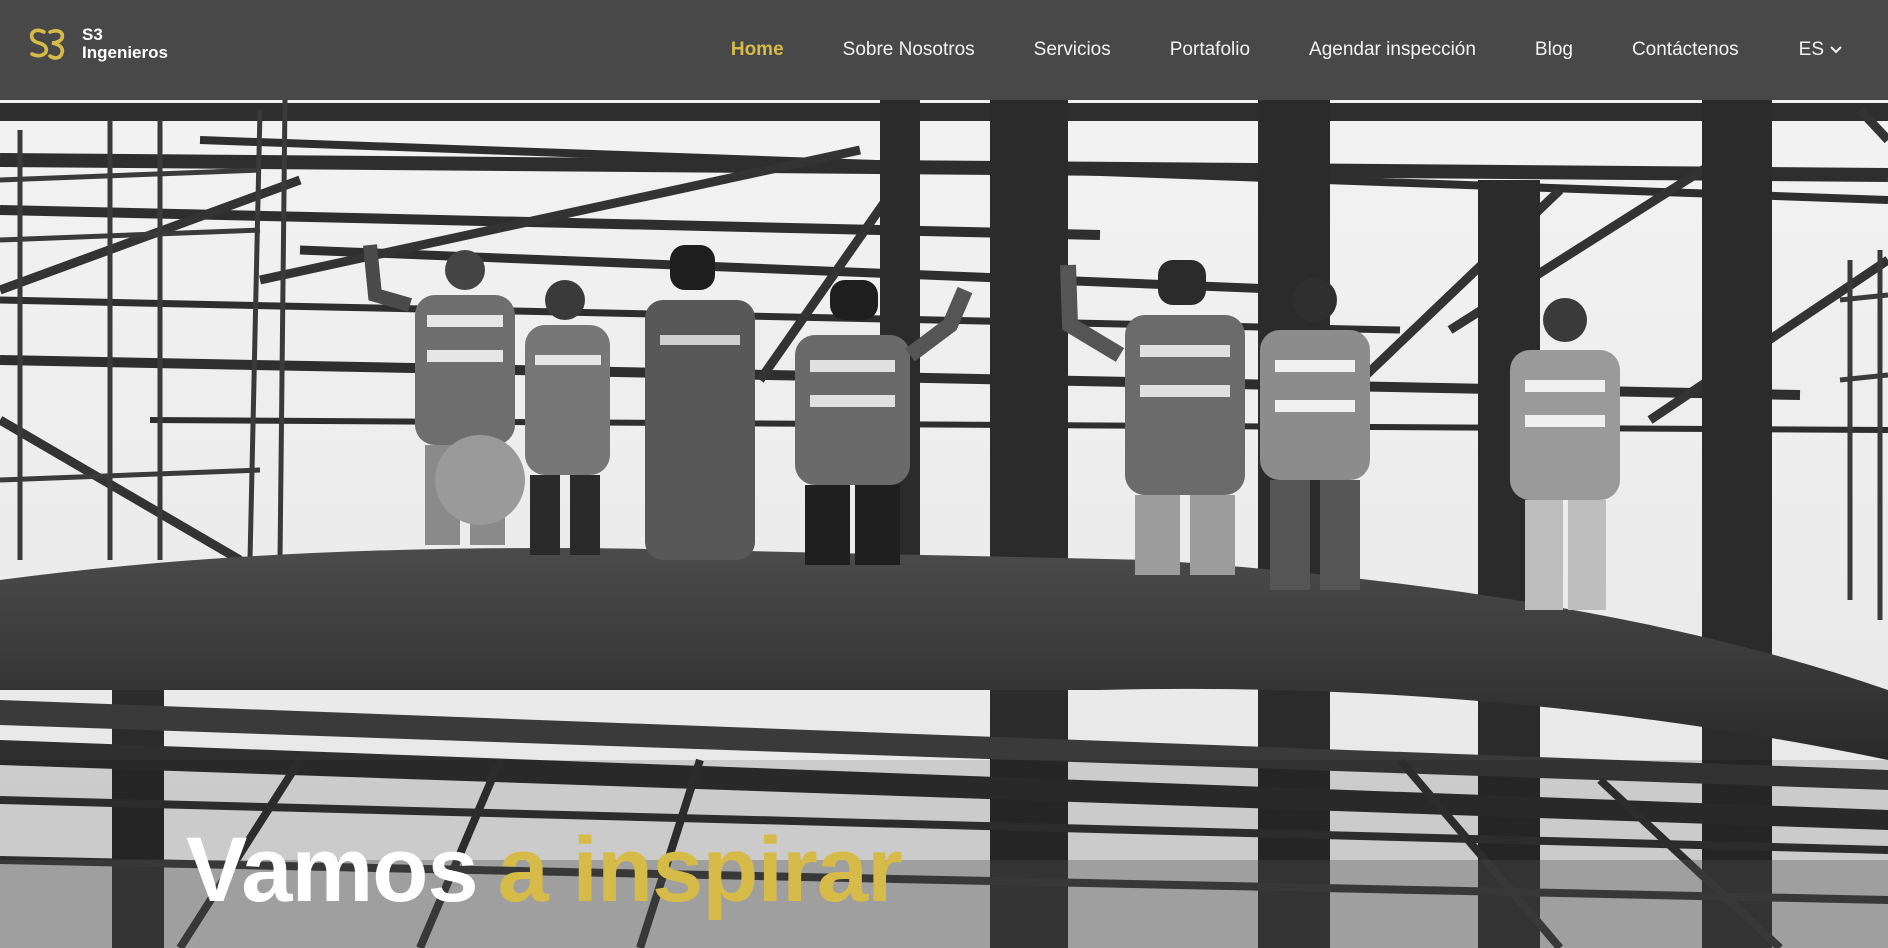 This screenshot has width=1888, height=948. I want to click on brand-name: S3 Ingenieros, so click(125, 44).